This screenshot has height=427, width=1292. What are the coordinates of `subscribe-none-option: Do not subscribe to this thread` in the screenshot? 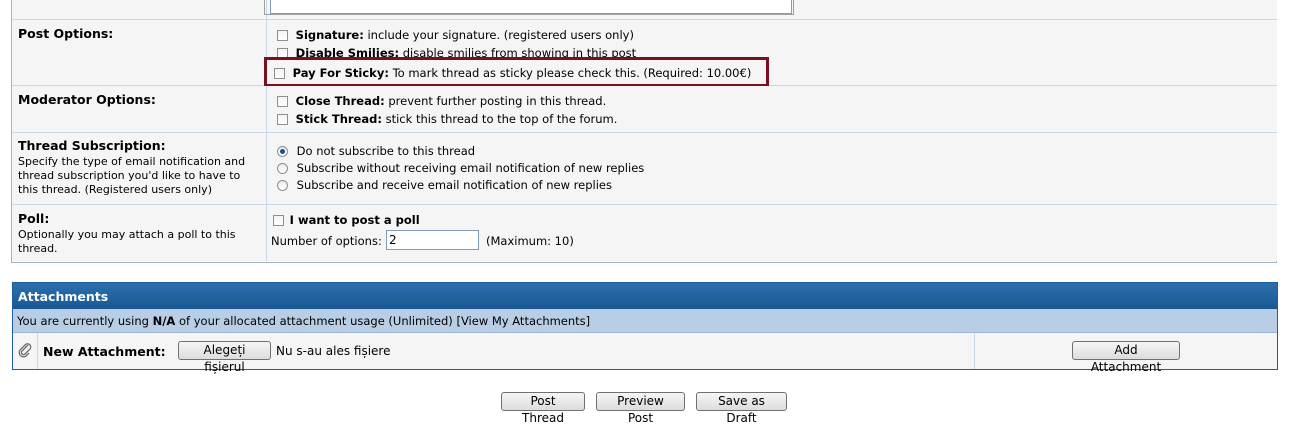 It's located at (376, 151).